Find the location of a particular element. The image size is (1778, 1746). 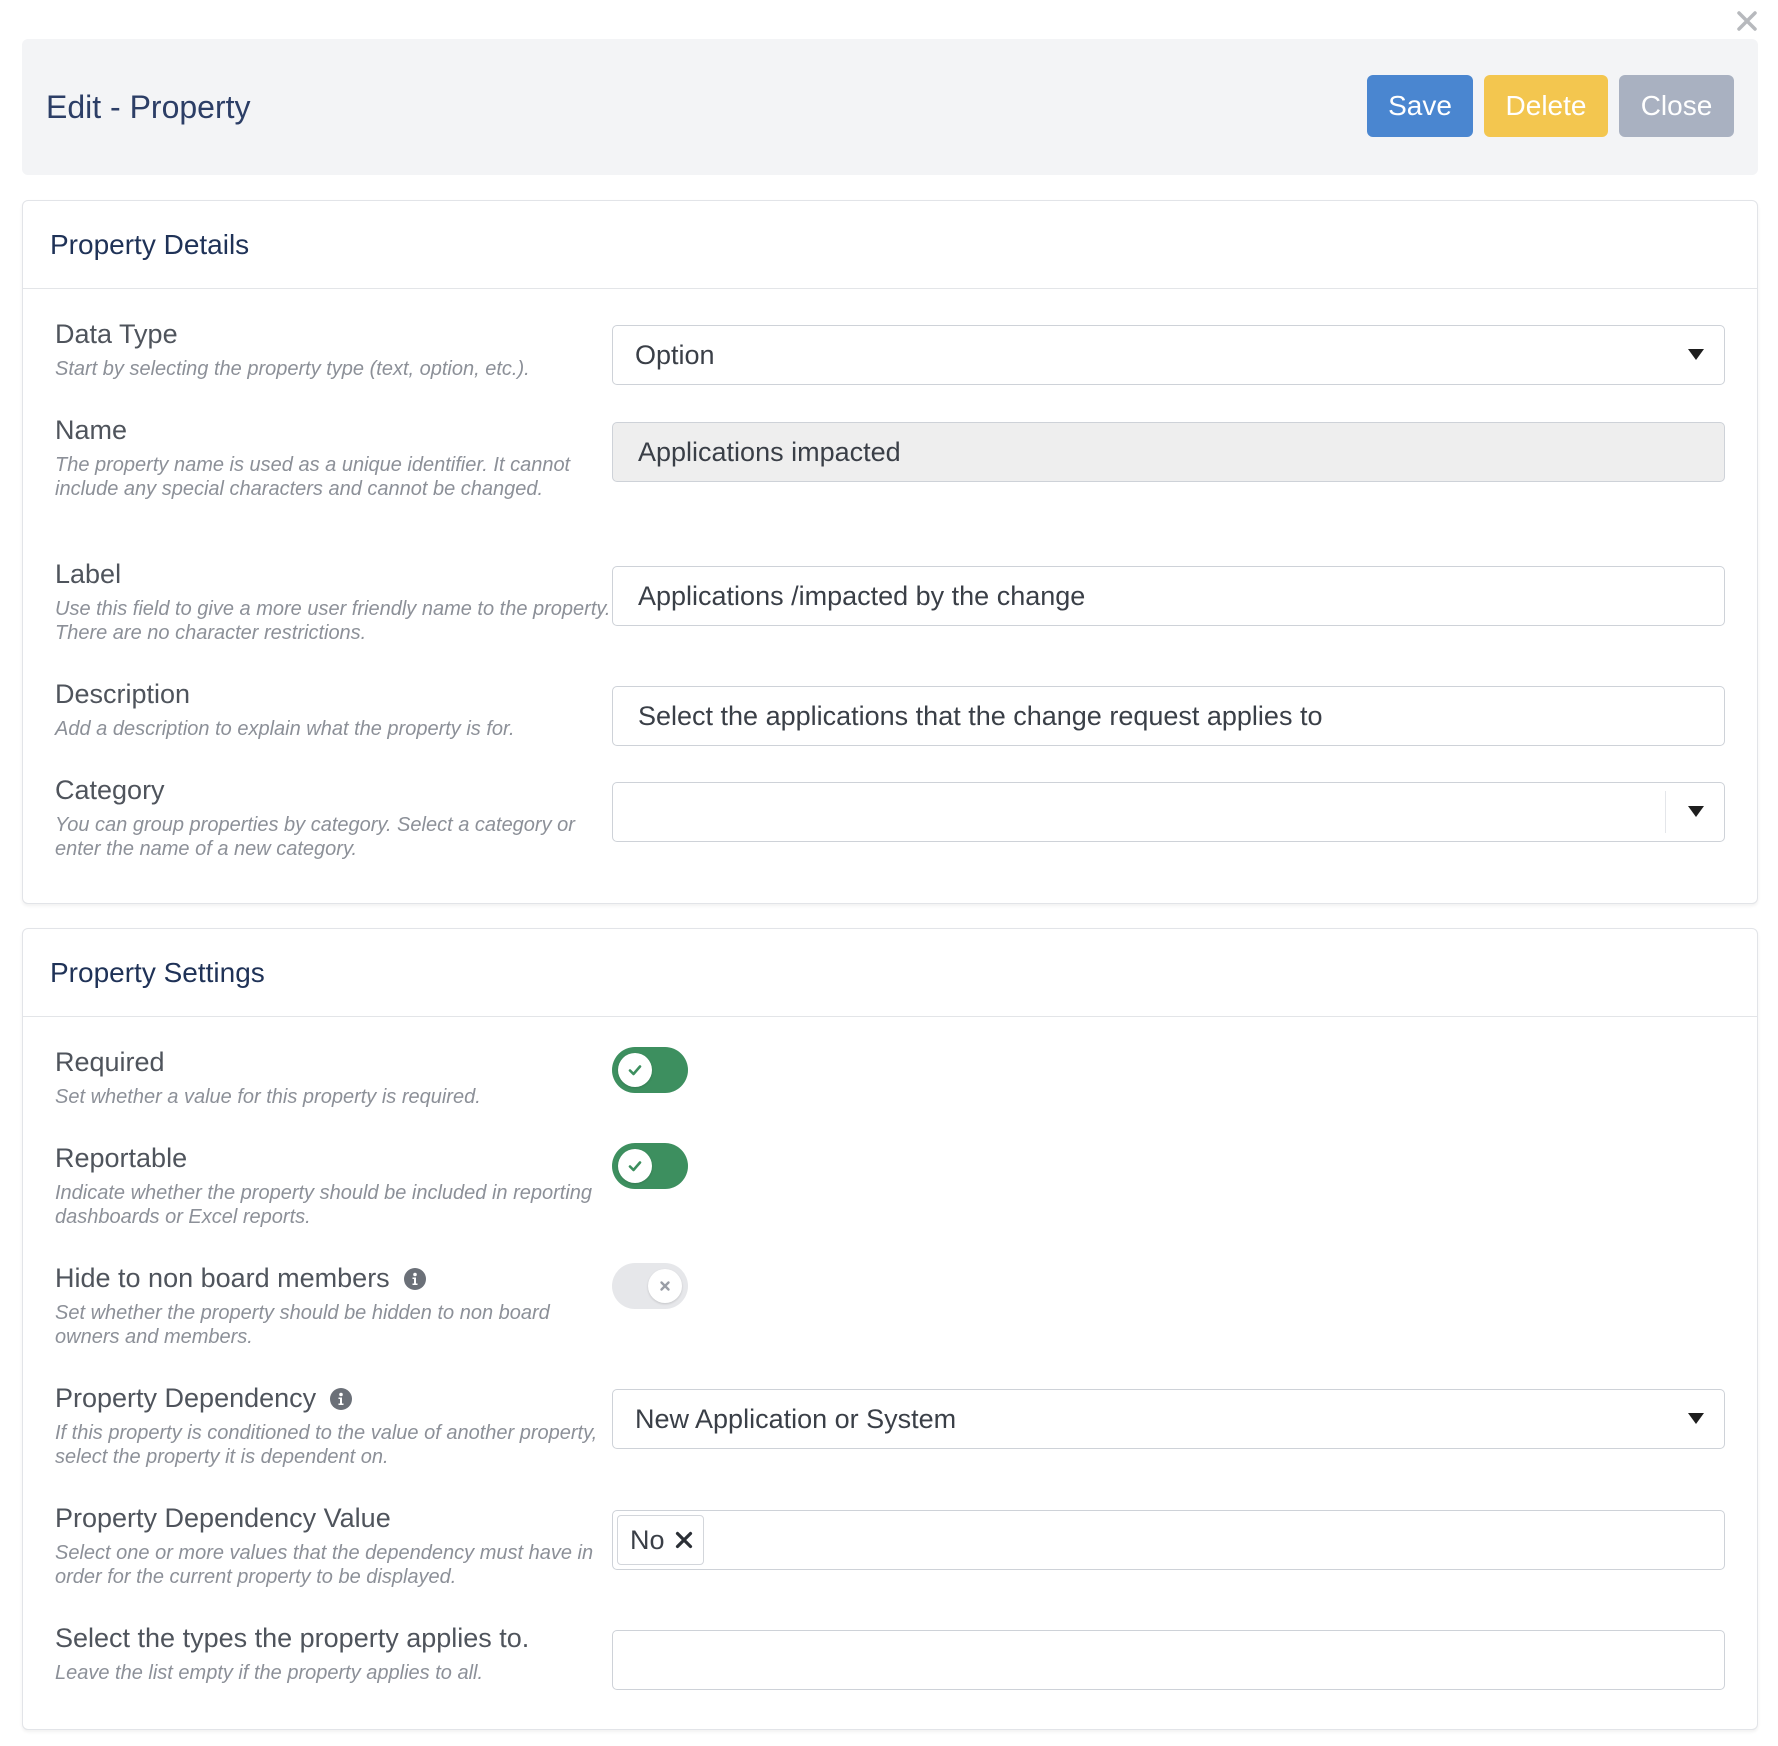

x-icon is located at coordinates (665, 1286).